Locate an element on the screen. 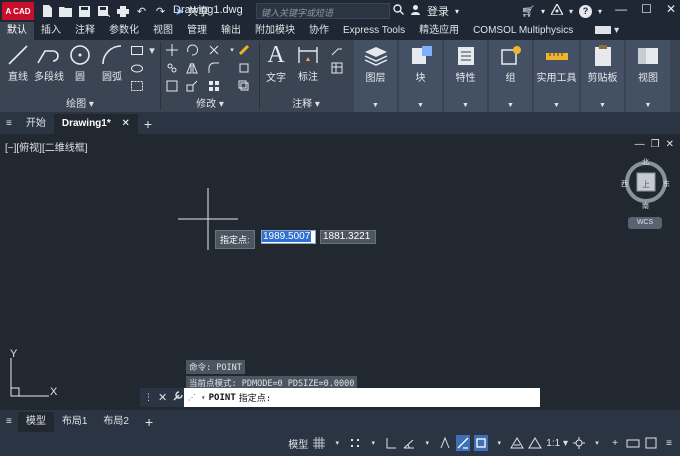  annotation-visibility-icon is located at coordinates (517, 443).